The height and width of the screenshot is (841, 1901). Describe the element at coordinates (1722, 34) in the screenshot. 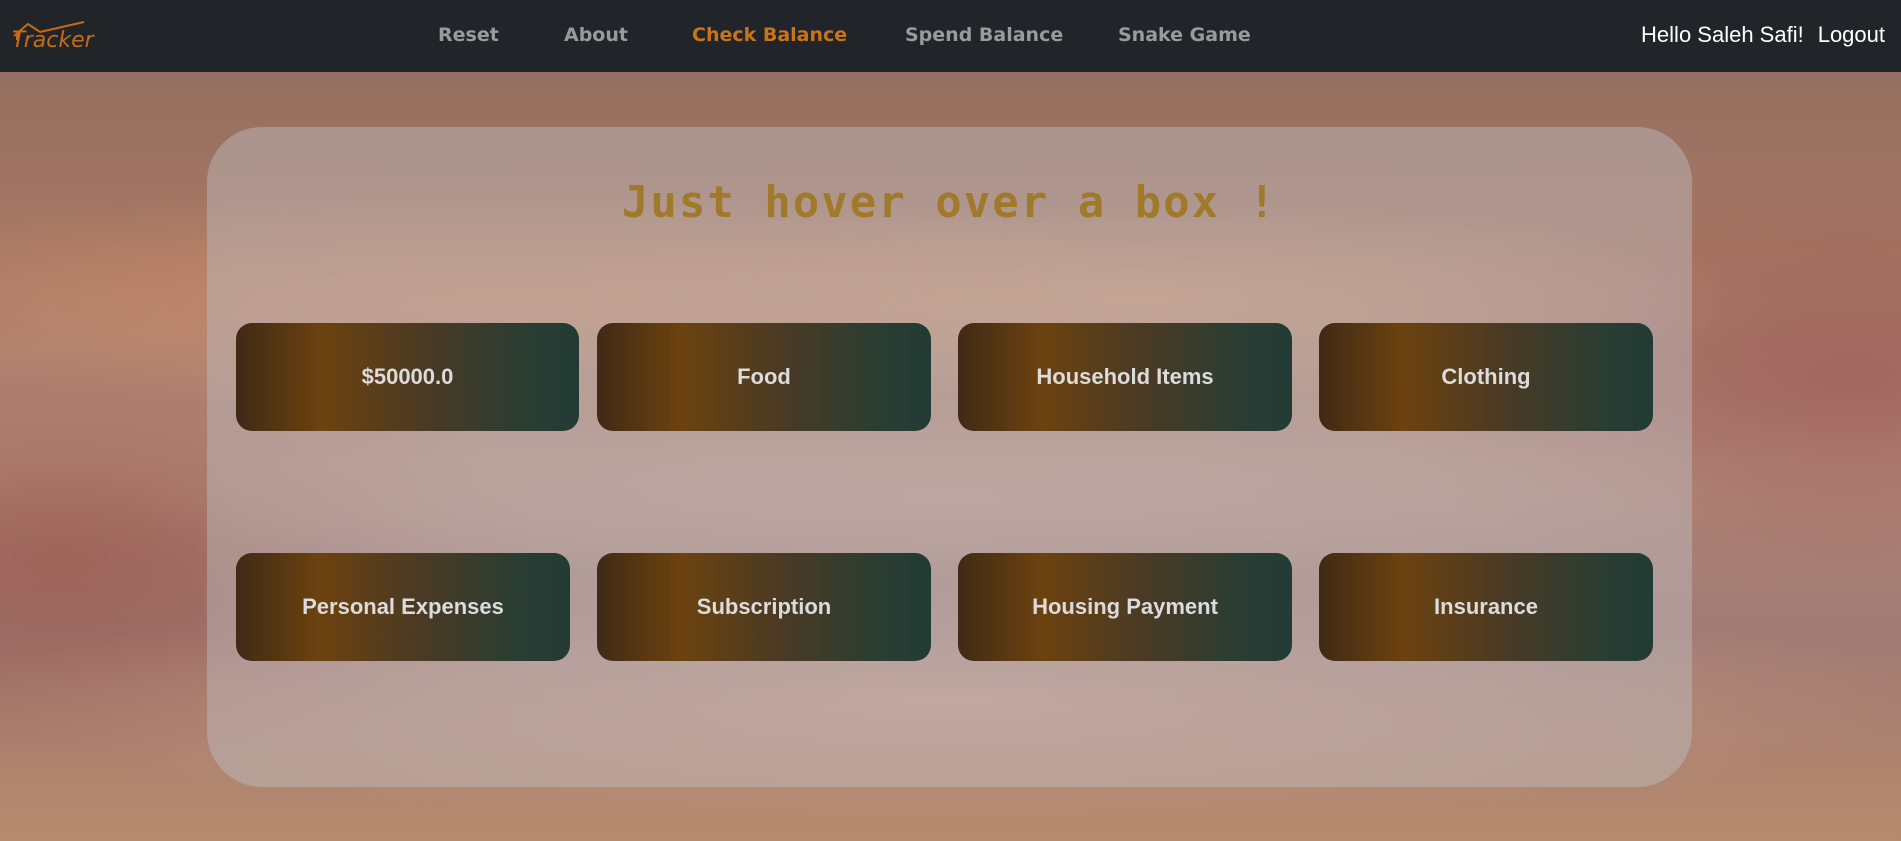

I see `user-greeting: Hello Saleh Safi!` at that location.